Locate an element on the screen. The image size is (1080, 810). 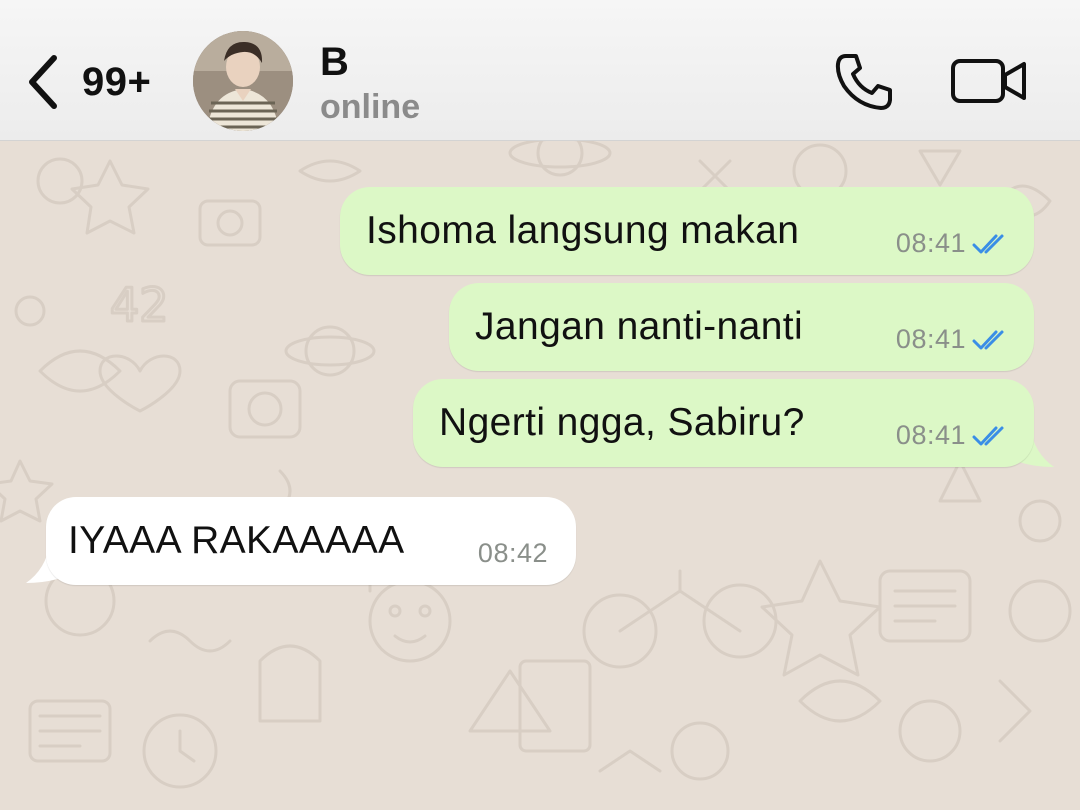
message-bubble-outgoing: Ngerti ngga, Sabiru? 08:41 is located at coordinates (723, 423).